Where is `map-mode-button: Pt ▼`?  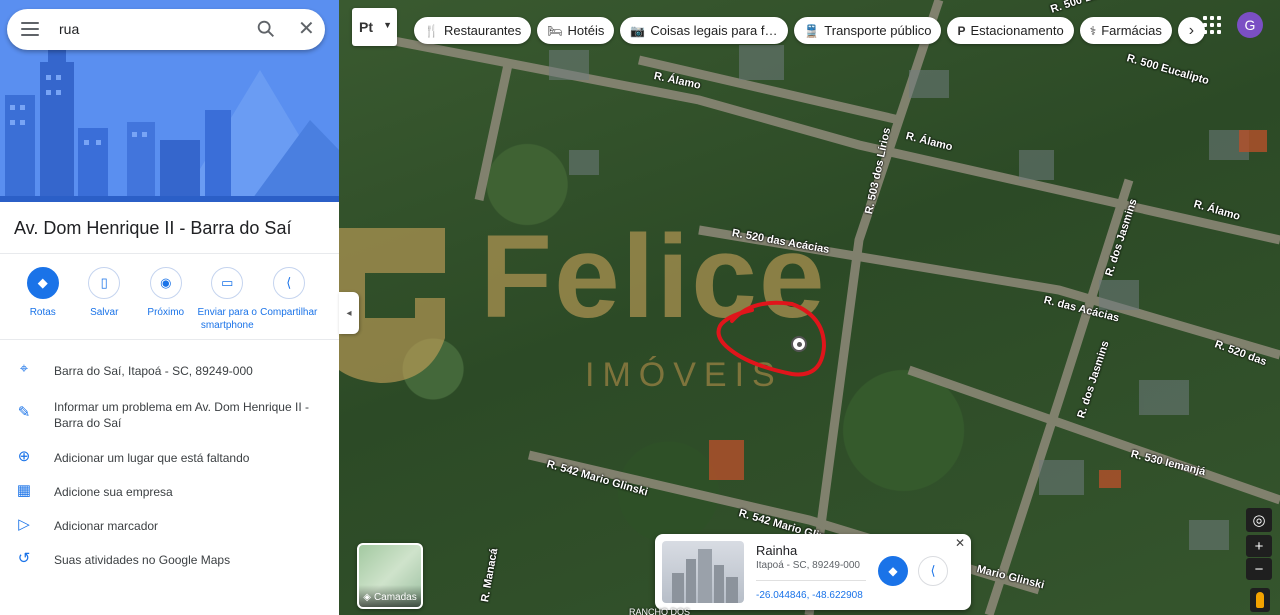 map-mode-button: Pt ▼ is located at coordinates (374, 27).